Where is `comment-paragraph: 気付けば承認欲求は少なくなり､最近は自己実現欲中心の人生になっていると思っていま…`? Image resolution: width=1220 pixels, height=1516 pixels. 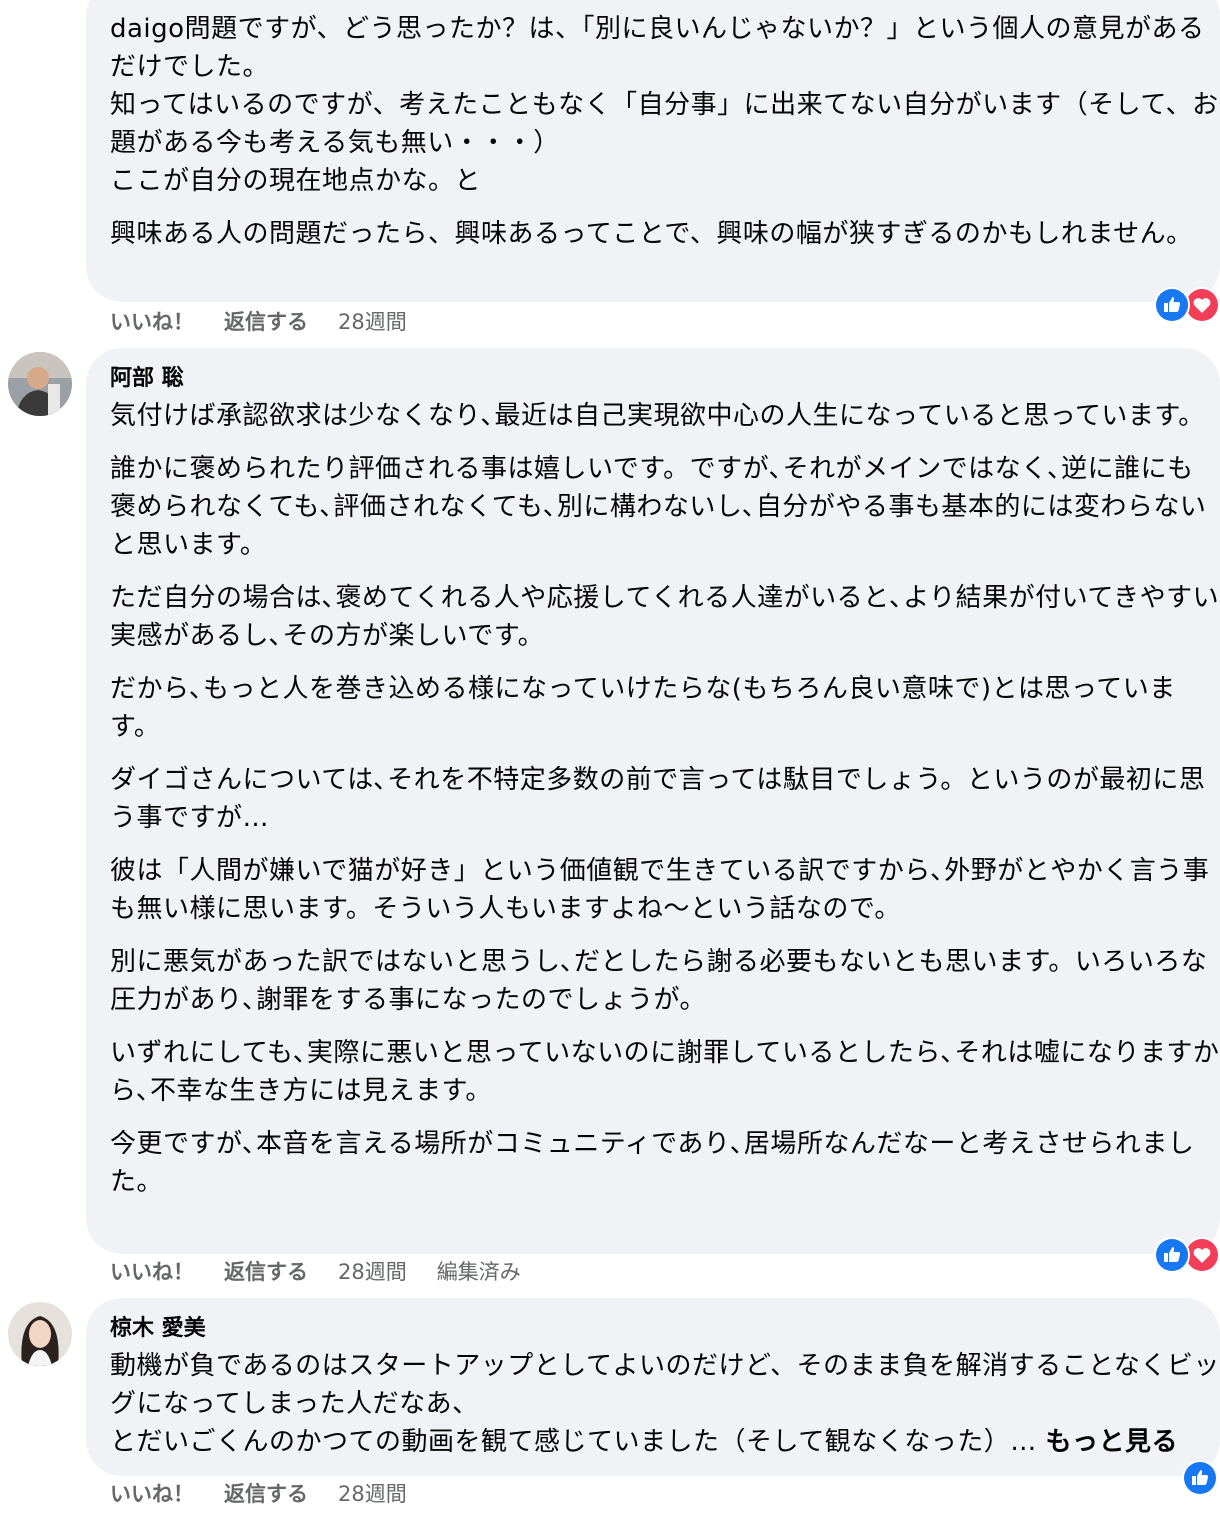 comment-paragraph: 気付けば承認欲求は少なくなり､最近は自己実現欲中心の人生になっていると思っていま… is located at coordinates (657, 416).